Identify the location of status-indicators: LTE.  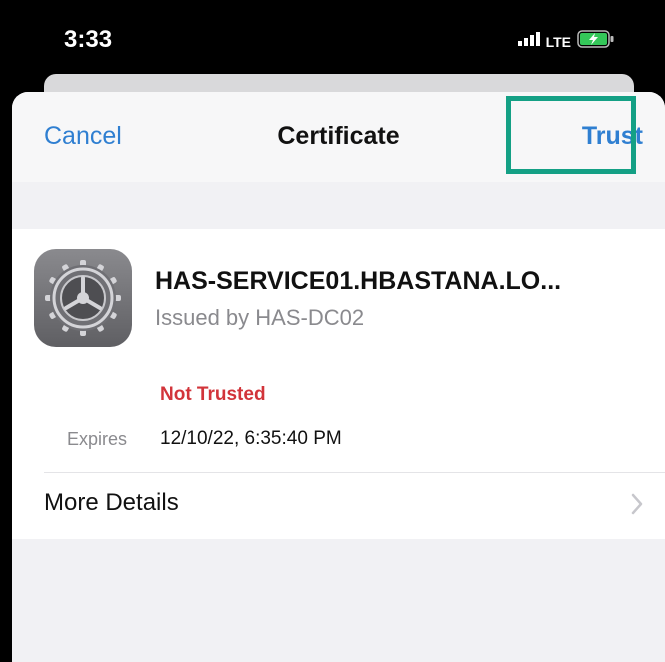
(566, 41).